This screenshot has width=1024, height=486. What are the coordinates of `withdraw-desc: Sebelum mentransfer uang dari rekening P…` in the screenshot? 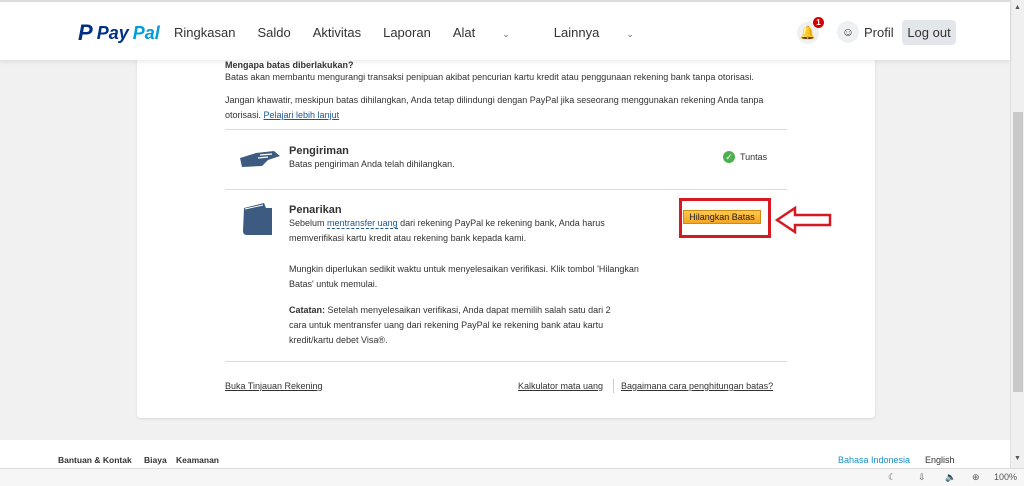 It's located at (459, 231).